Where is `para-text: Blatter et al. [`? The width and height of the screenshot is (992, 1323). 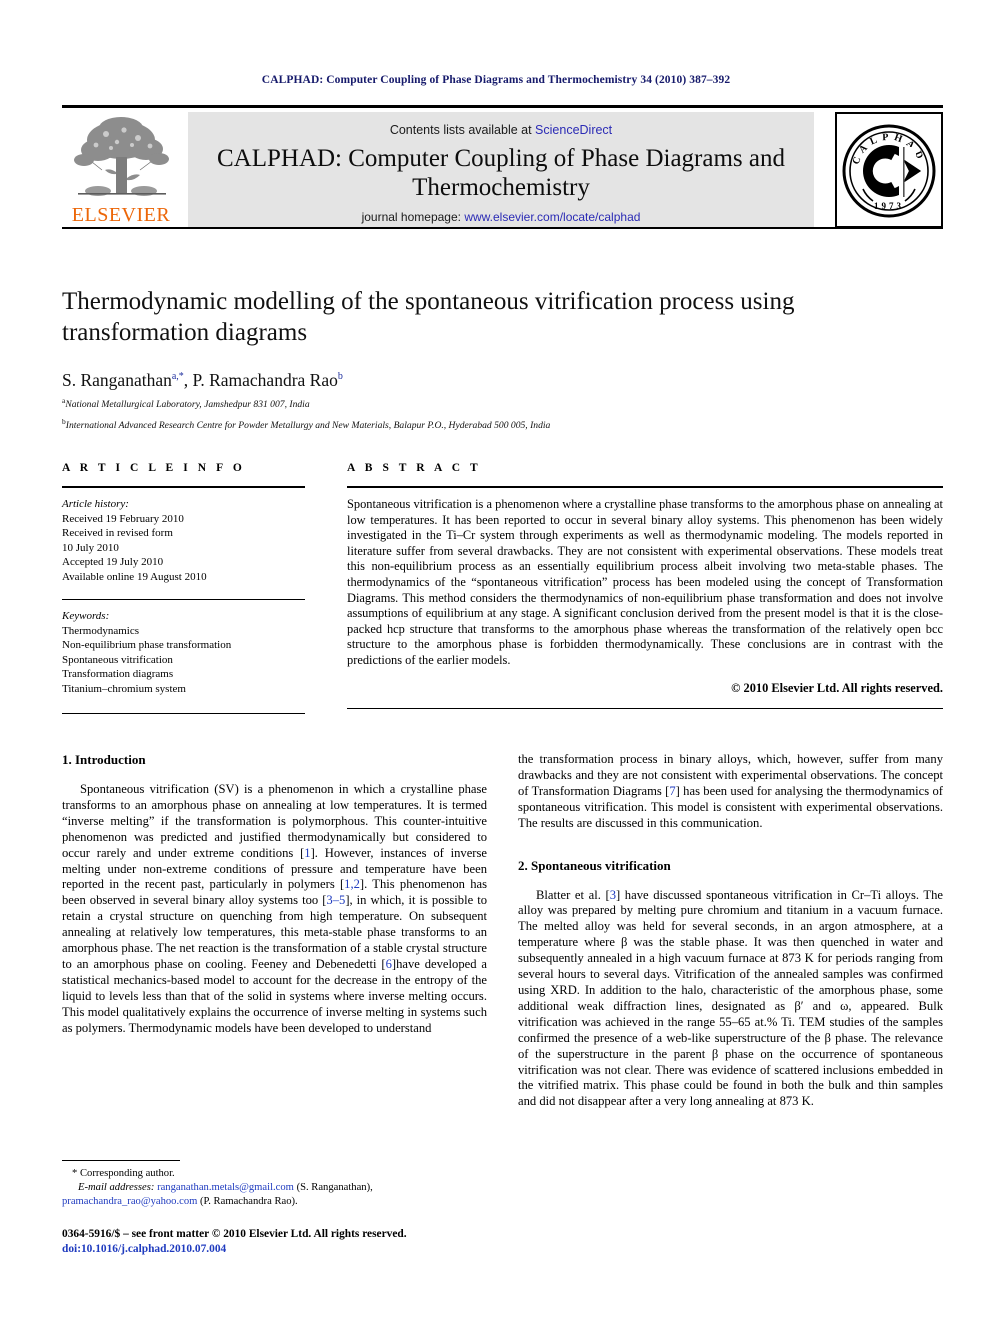 para-text: Blatter et al. [ is located at coordinates (573, 894).